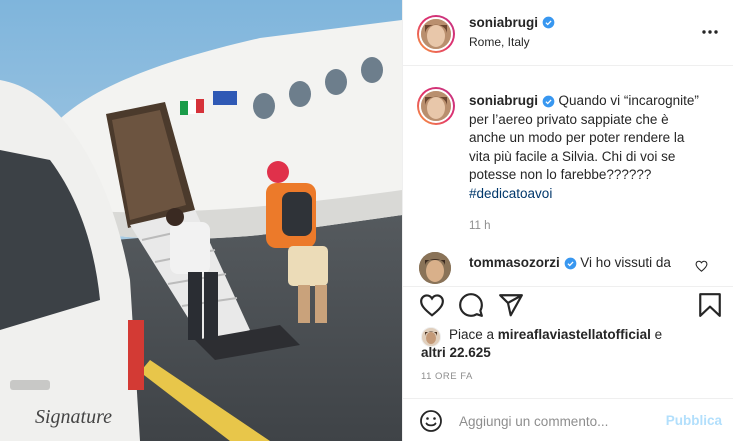 The height and width of the screenshot is (441, 733). I want to click on comment-text: Vi ho vissuti da, so click(625, 262).